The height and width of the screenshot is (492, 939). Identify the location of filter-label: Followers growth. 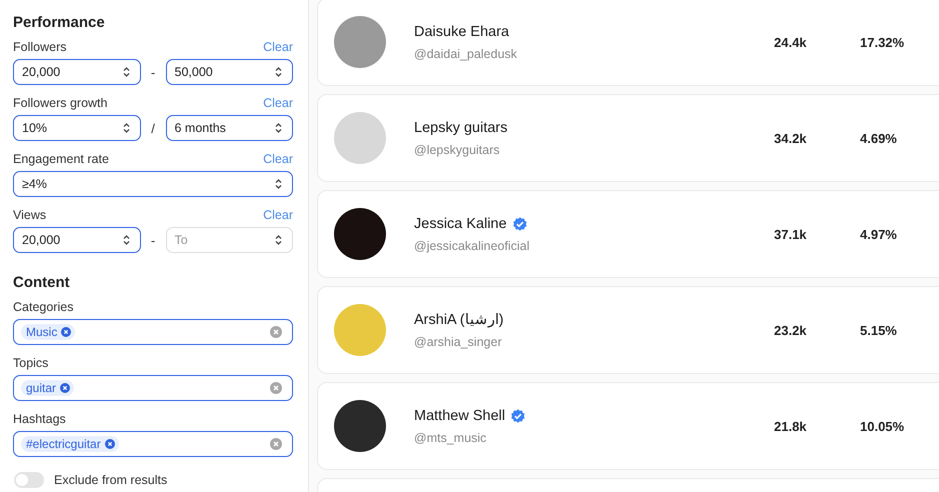
(60, 103).